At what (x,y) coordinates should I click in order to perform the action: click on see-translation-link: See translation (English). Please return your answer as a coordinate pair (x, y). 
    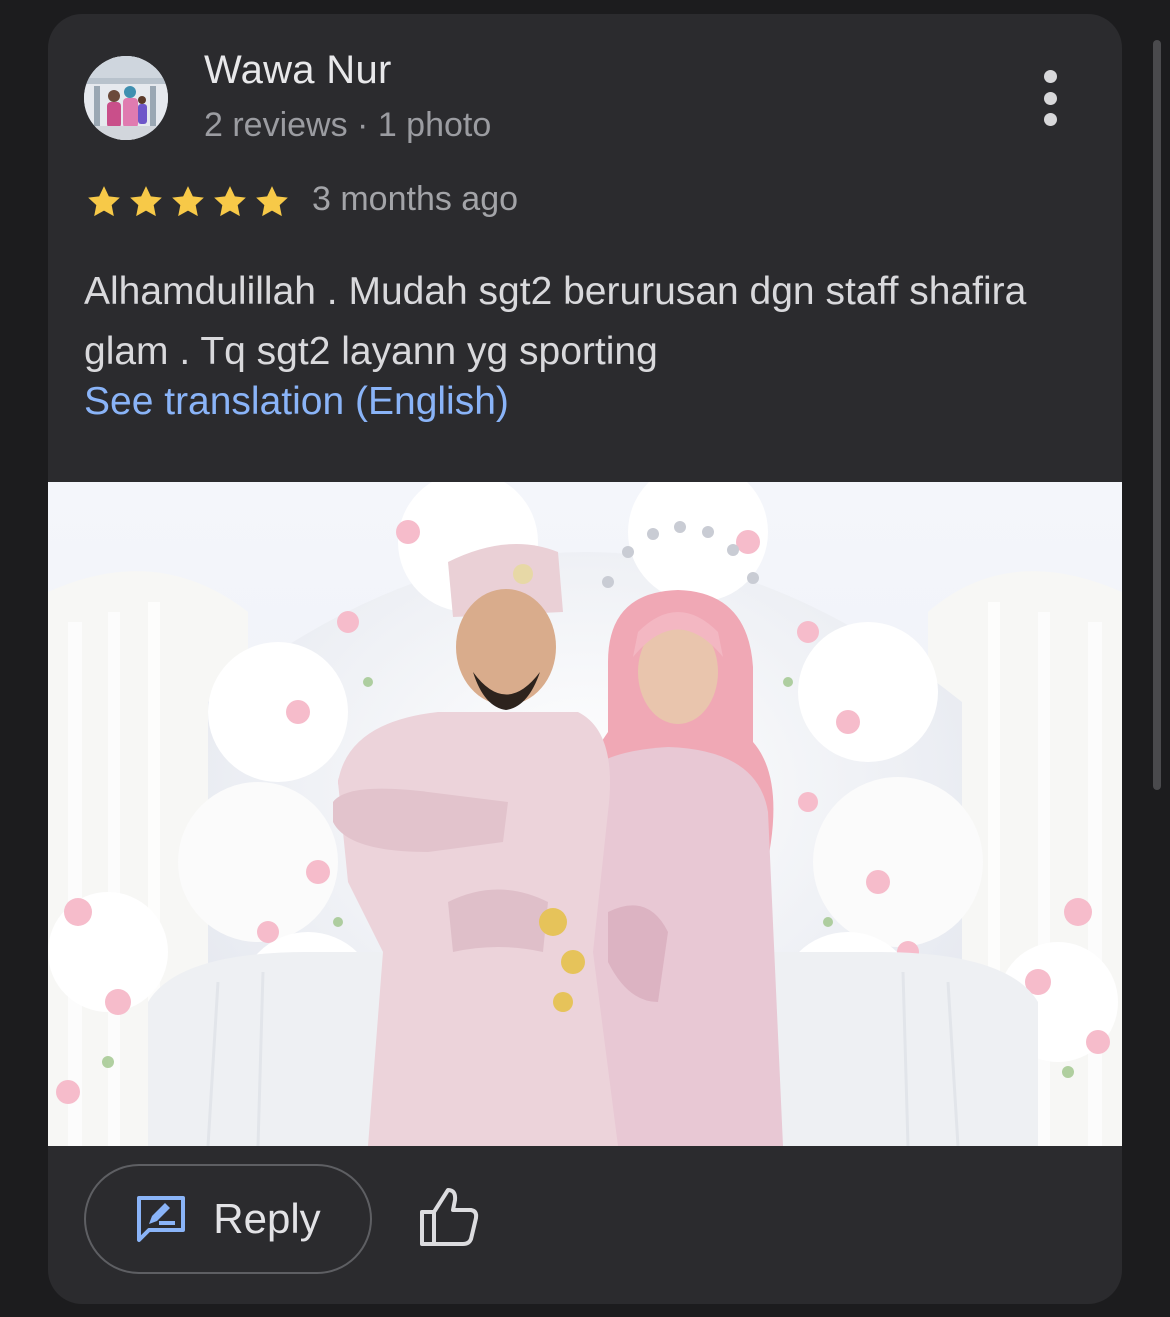
    Looking at the image, I should click on (296, 402).